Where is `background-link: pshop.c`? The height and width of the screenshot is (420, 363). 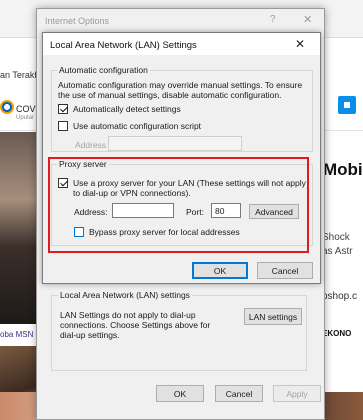
background-link: pshop.c is located at coordinates (340, 296).